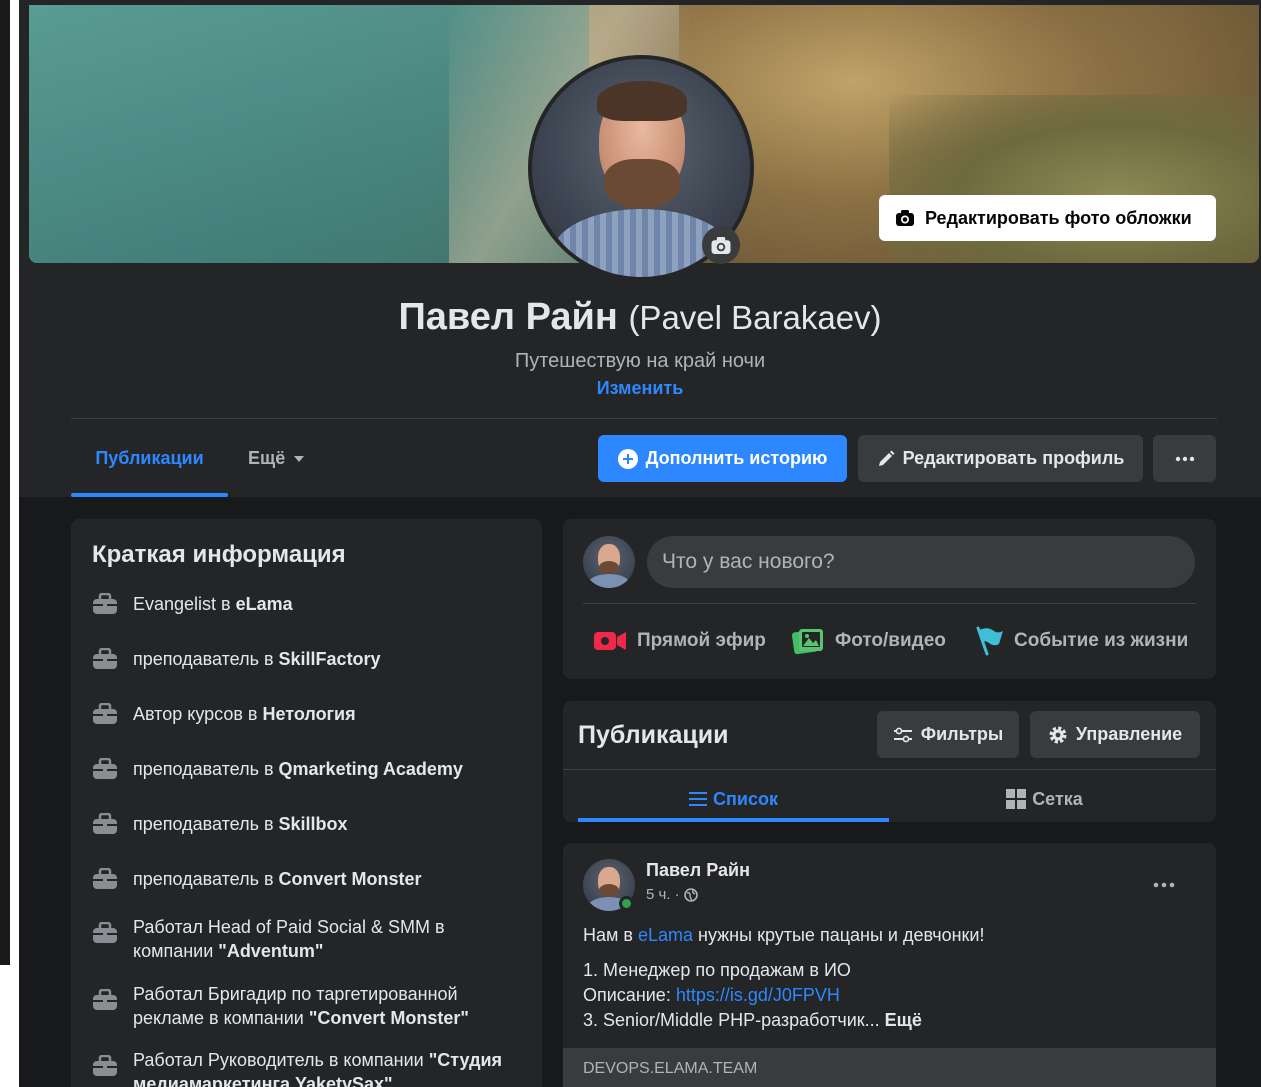 This screenshot has width=1261, height=1087. Describe the element at coordinates (1016, 799) in the screenshot. I see `grid-icon` at that location.